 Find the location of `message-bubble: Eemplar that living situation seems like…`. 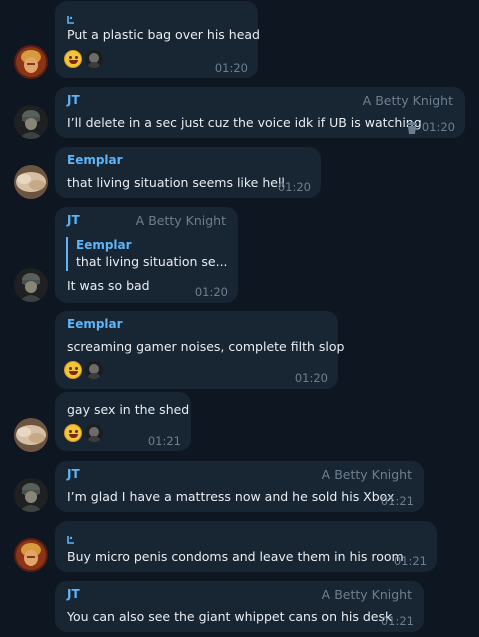

message-bubble: Eemplar that living situation seems like… is located at coordinates (188, 172).